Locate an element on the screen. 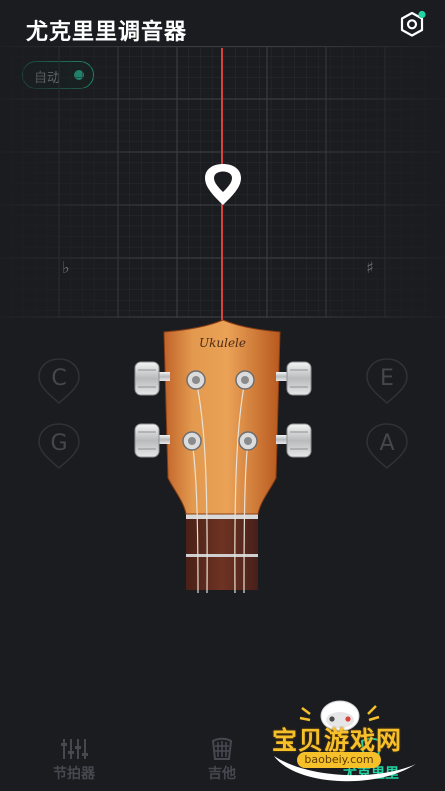 Image resolution: width=445 pixels, height=791 pixels. metronome-icon is located at coordinates (74, 749).